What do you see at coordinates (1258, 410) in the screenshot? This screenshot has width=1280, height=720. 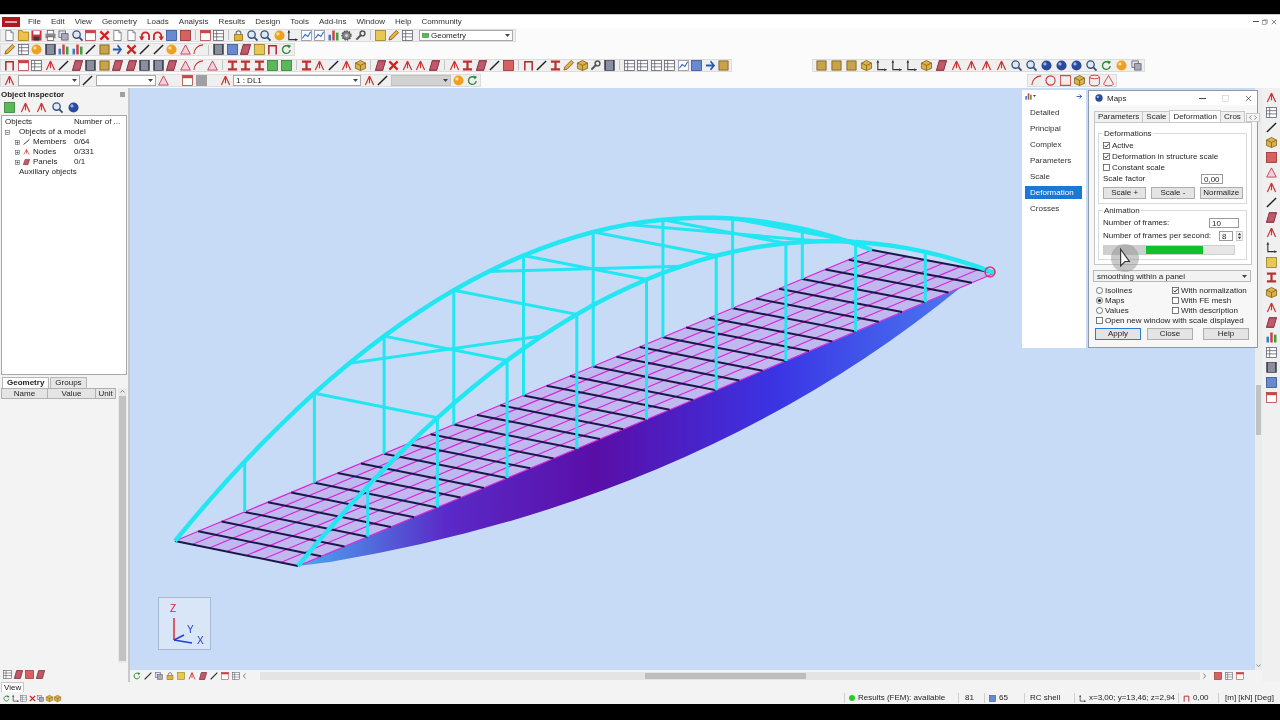 I see `scrollbar-thumb` at bounding box center [1258, 410].